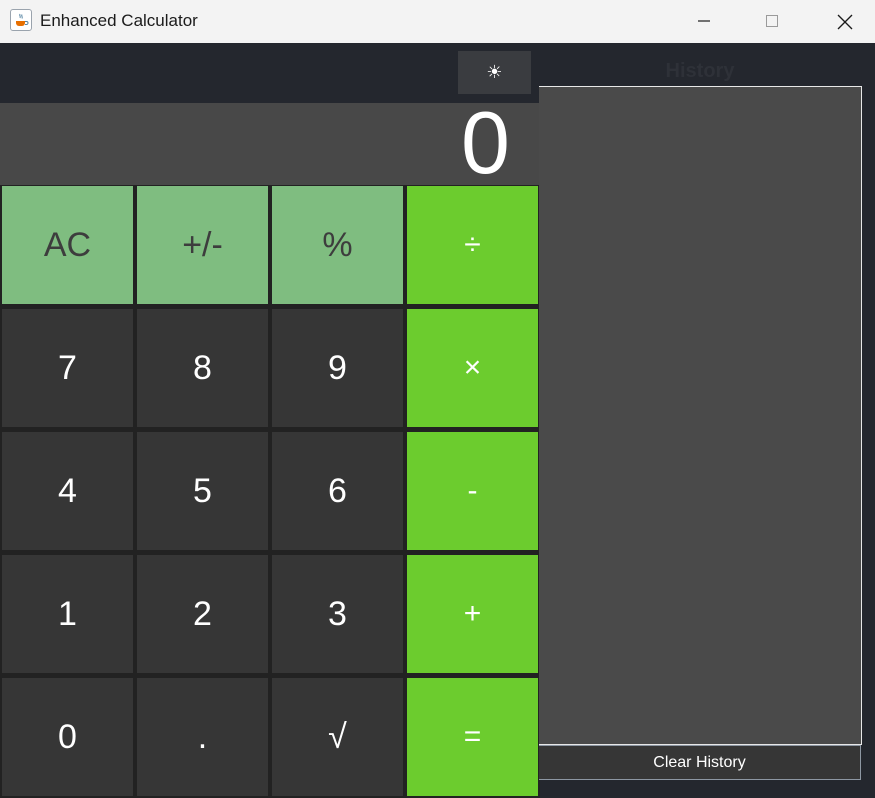 This screenshot has height=798, width=875. What do you see at coordinates (119, 20) in the screenshot?
I see `window-title: Enhanced Calculator` at bounding box center [119, 20].